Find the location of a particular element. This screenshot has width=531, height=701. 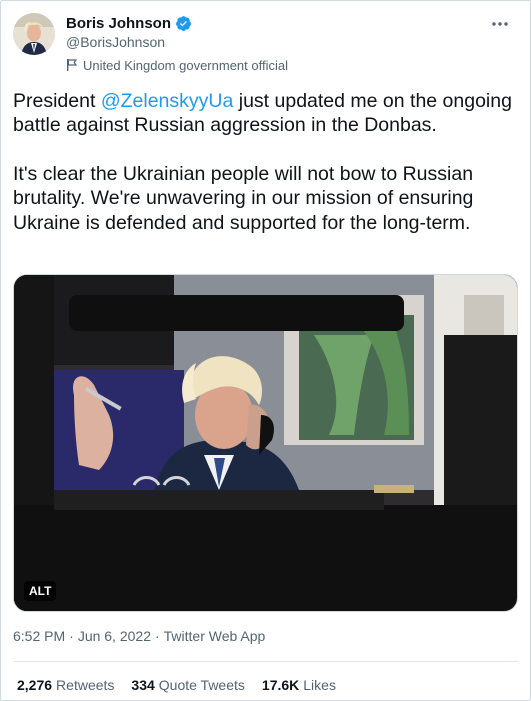

likes-label: Likes is located at coordinates (319, 685).